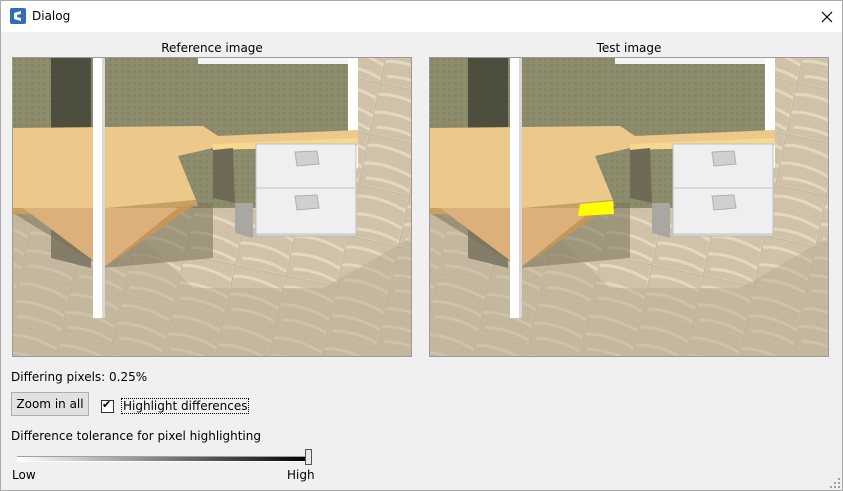 The height and width of the screenshot is (491, 843). What do you see at coordinates (629, 48) in the screenshot?
I see `test-image-label: Test image` at bounding box center [629, 48].